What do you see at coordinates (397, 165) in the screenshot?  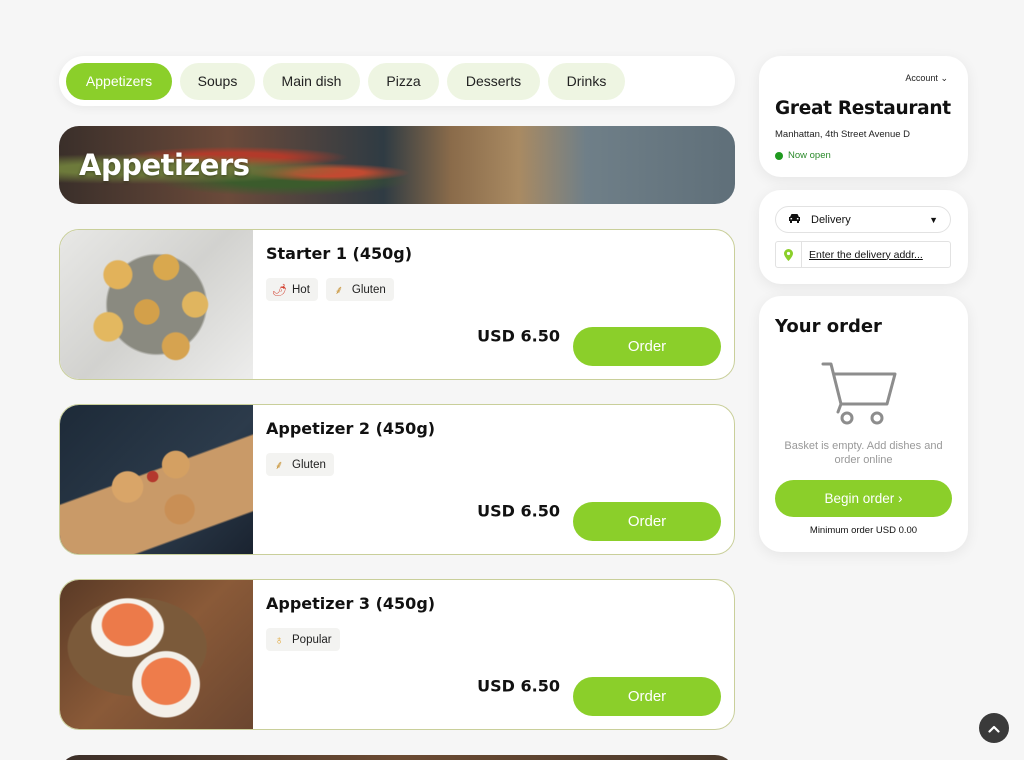 I see `category-banner: Appetizers` at bounding box center [397, 165].